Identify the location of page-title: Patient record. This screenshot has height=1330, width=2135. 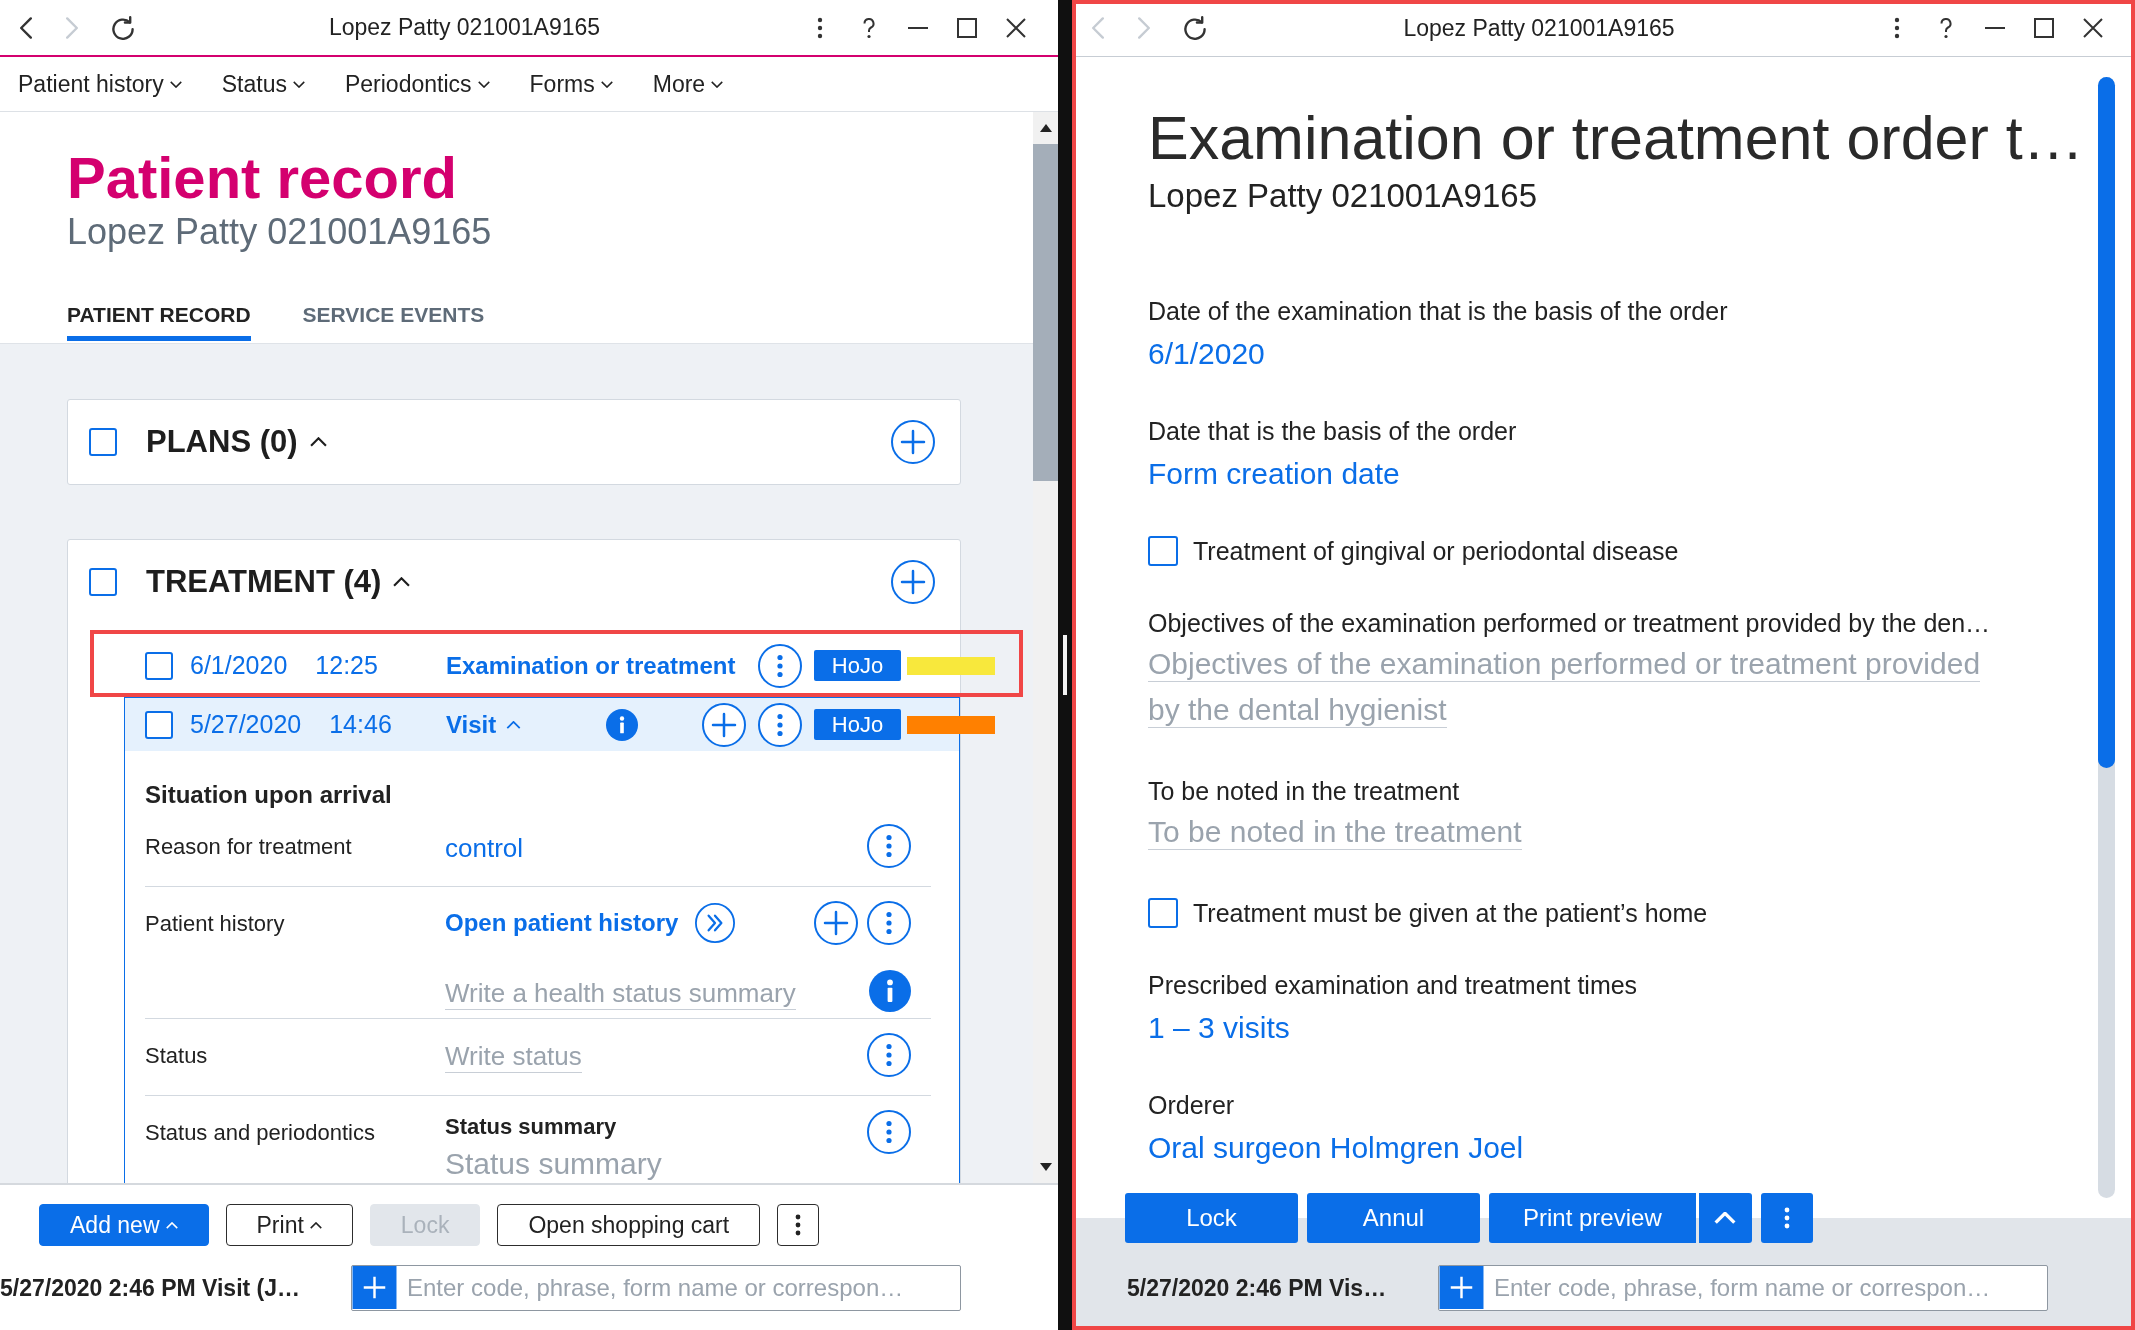
(262, 178).